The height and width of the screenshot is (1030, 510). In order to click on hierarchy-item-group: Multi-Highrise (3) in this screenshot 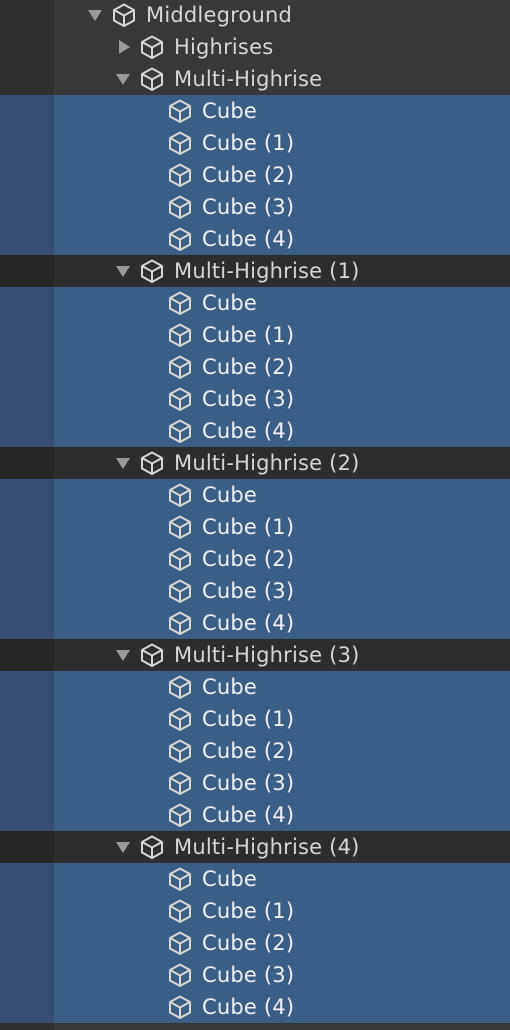, I will do `click(255, 655)`.